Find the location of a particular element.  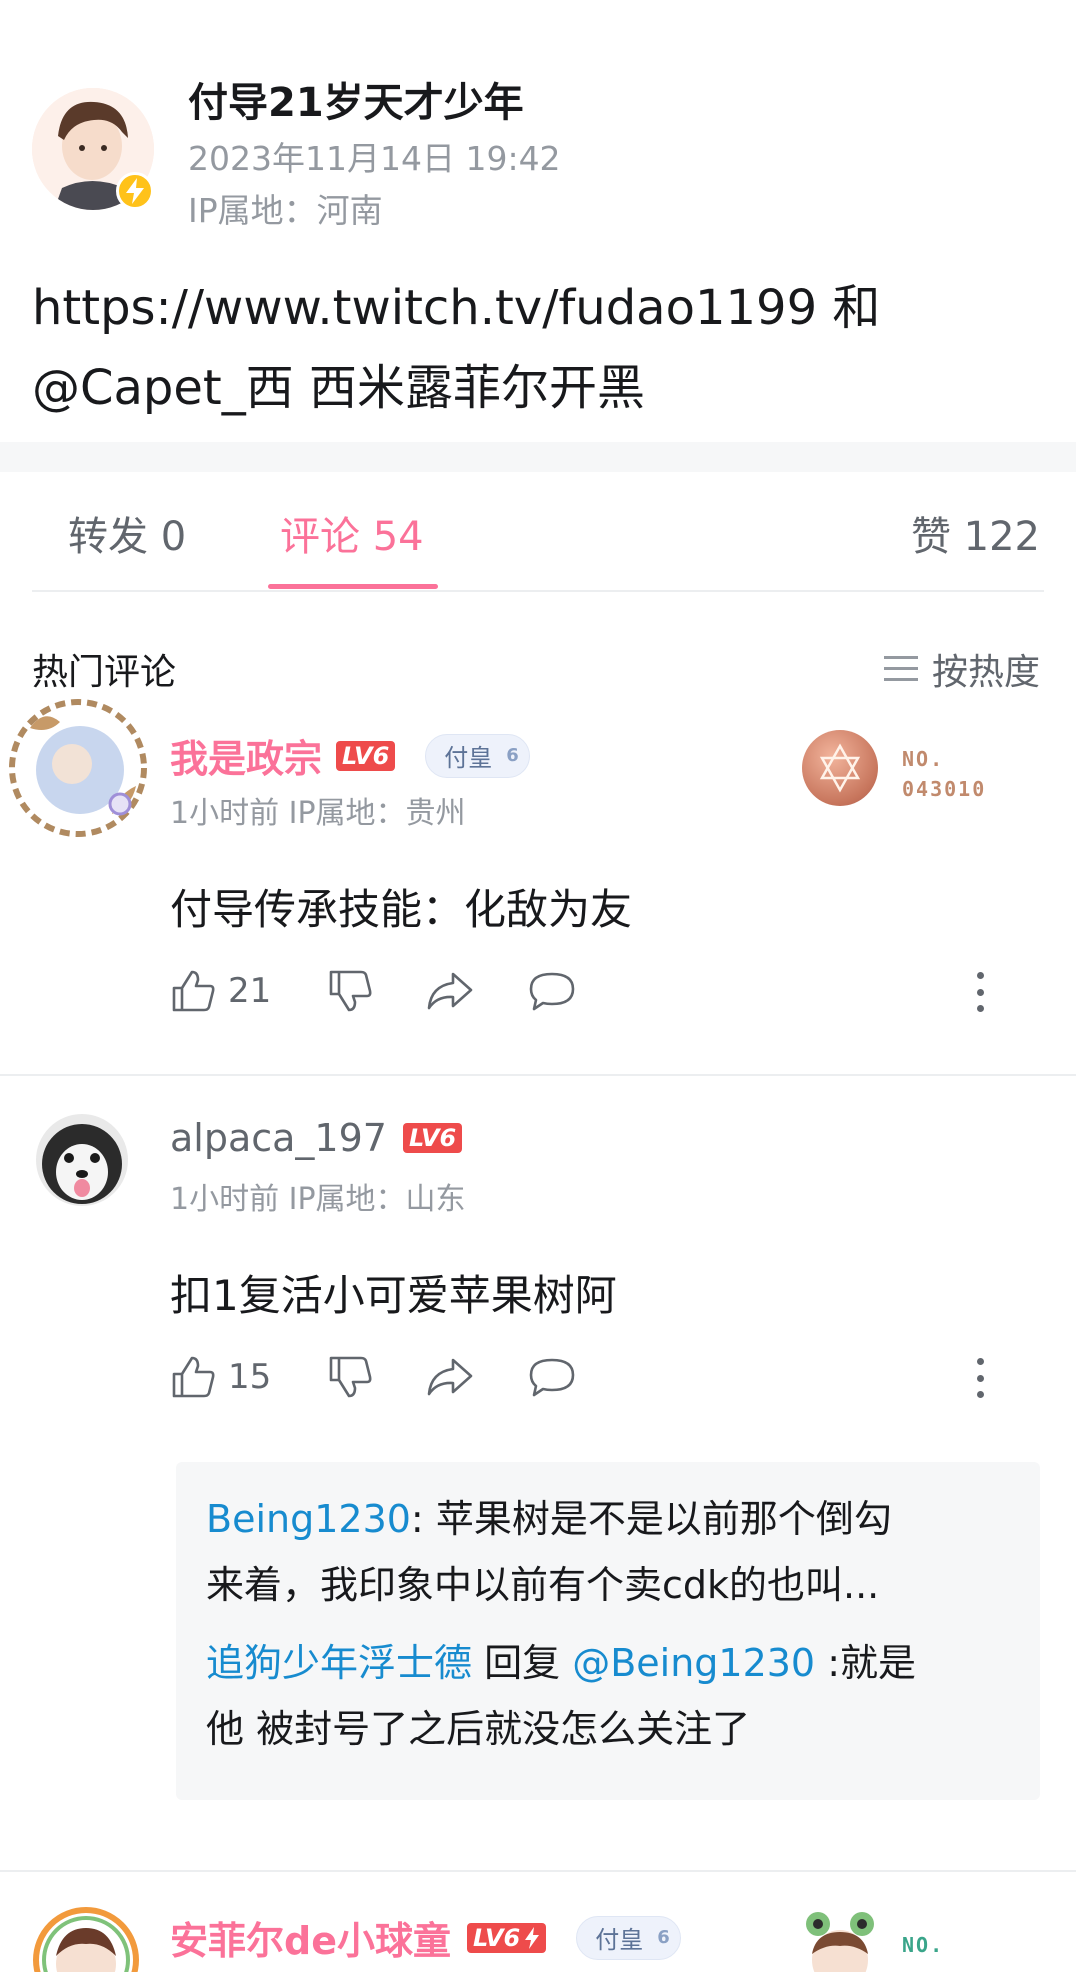

frog-hat-girl-icon is located at coordinates (840, 1942).